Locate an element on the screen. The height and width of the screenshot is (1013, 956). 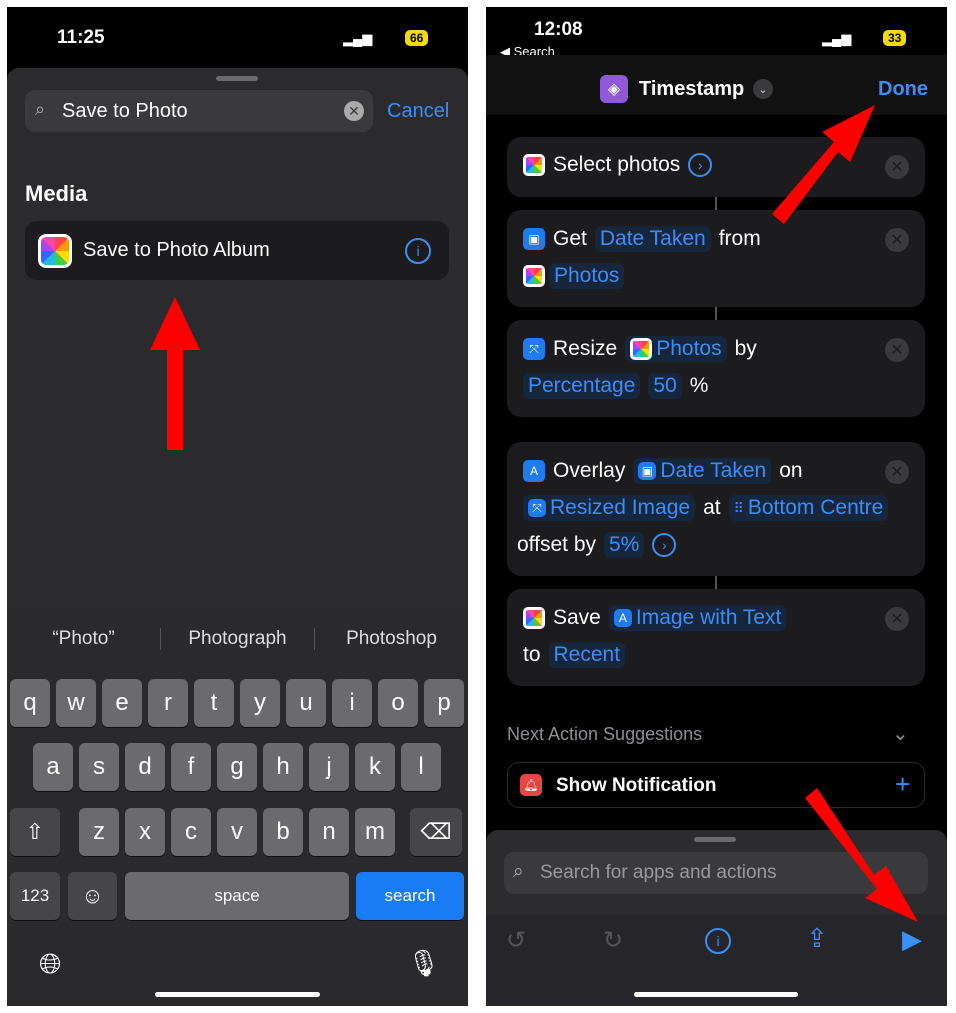
arrow-to-run-annotation is located at coordinates (861, 855).